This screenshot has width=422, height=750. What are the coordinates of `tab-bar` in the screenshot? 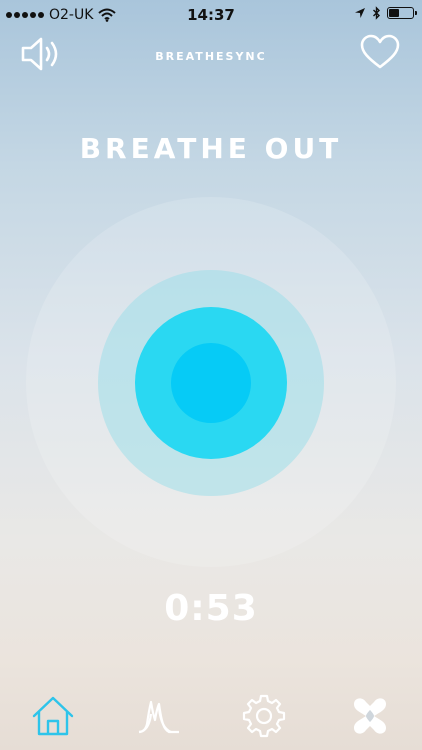 It's located at (211, 715).